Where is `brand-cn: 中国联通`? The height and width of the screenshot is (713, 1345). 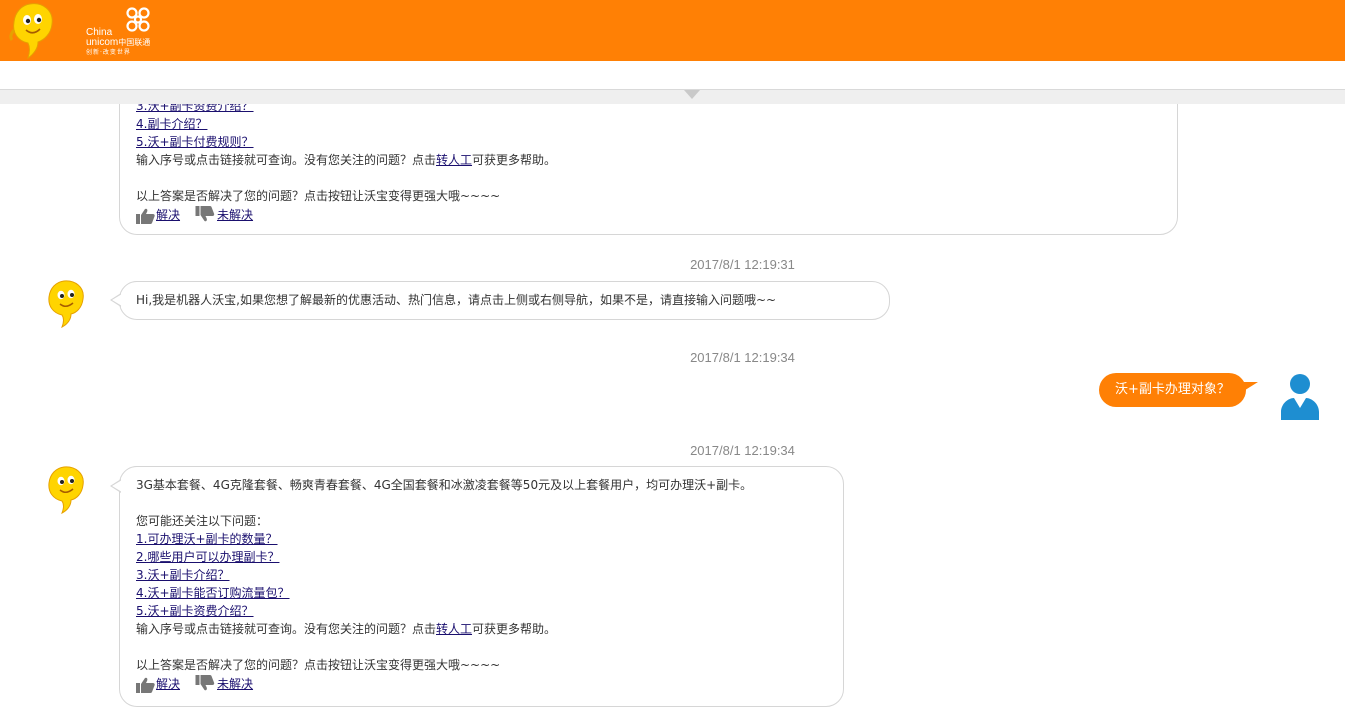 brand-cn: 中国联通 is located at coordinates (134, 42).